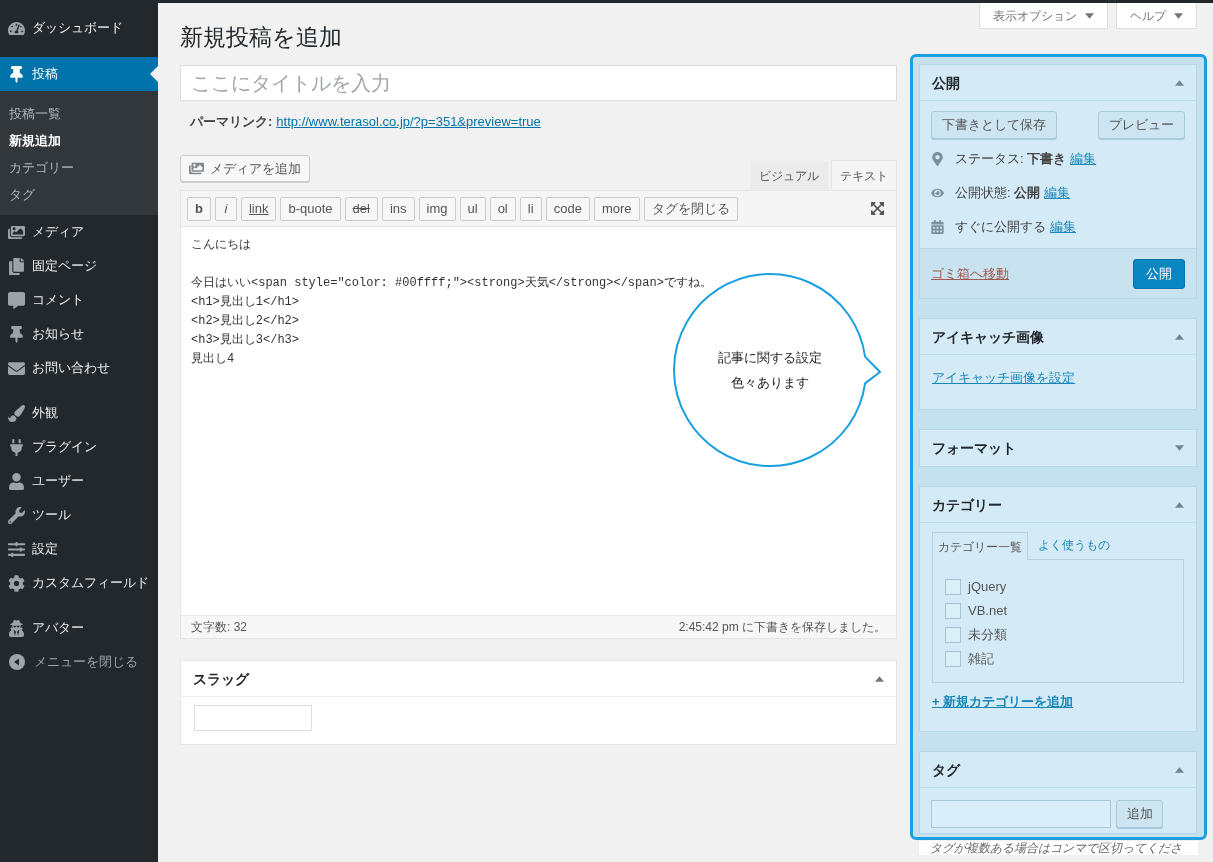 The width and height of the screenshot is (1213, 862). Describe the element at coordinates (79, 167) in the screenshot. I see `submenu-item: カテゴリー` at that location.